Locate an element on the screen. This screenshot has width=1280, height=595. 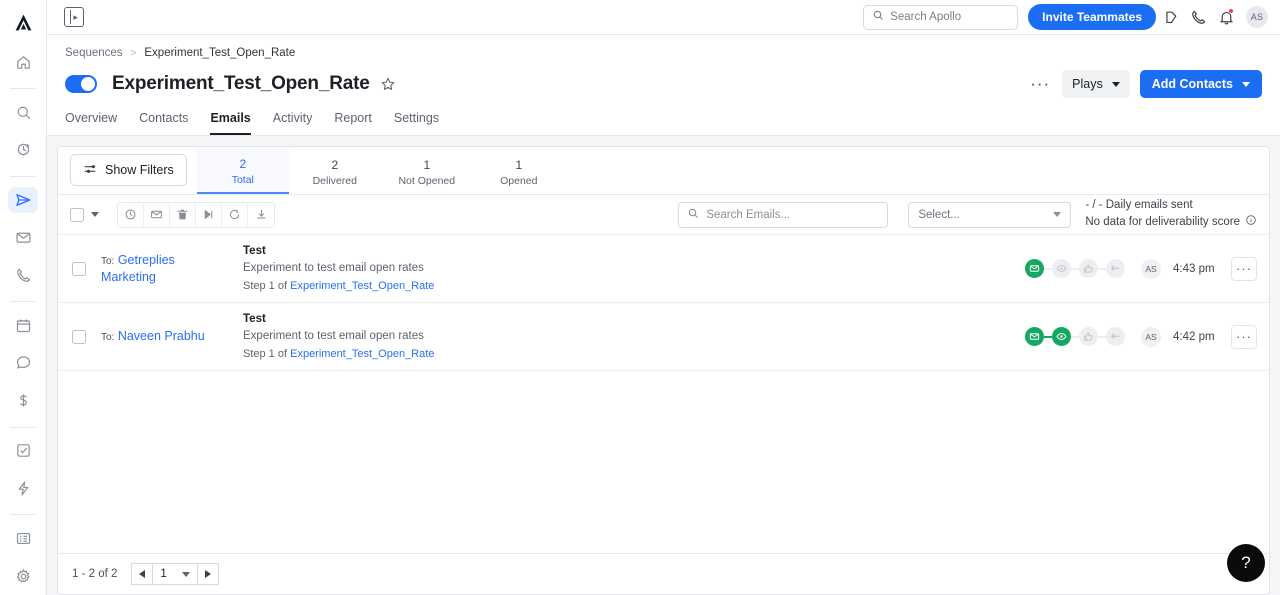
add-contacts-button: Add Contacts is located at coordinates (1200, 84).